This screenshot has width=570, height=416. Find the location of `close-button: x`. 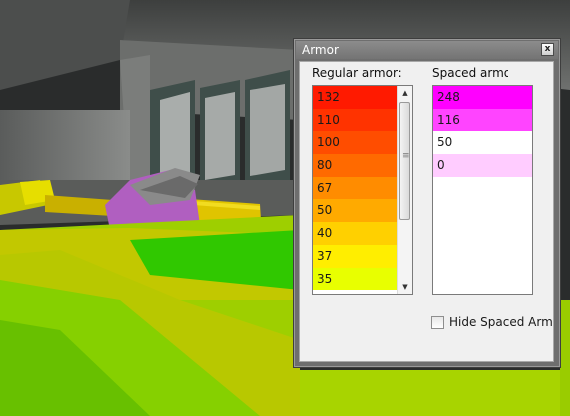

close-button: x is located at coordinates (547, 49).